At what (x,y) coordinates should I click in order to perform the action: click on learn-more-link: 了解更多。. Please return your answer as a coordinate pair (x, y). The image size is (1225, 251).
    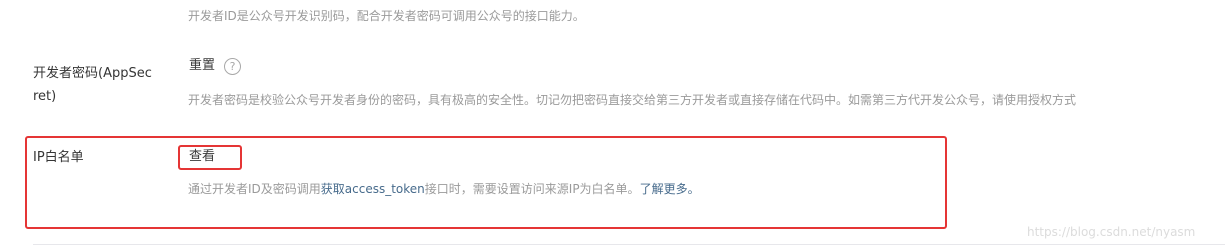
    Looking at the image, I should click on (670, 189).